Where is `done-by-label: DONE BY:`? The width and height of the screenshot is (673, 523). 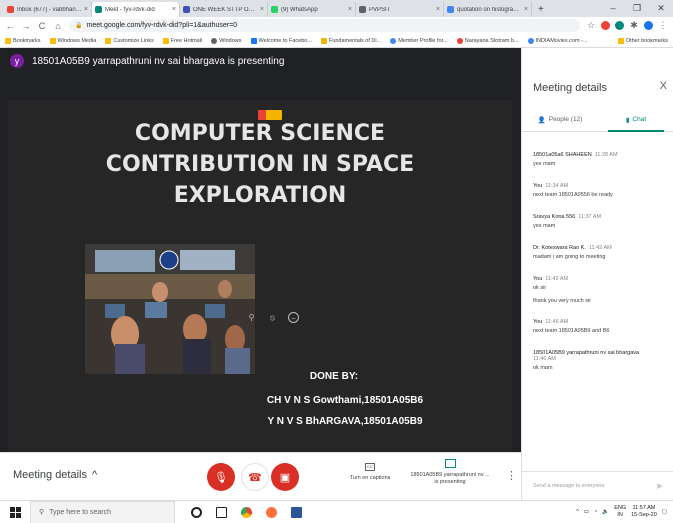 done-by-label: DONE BY: is located at coordinates (334, 376).